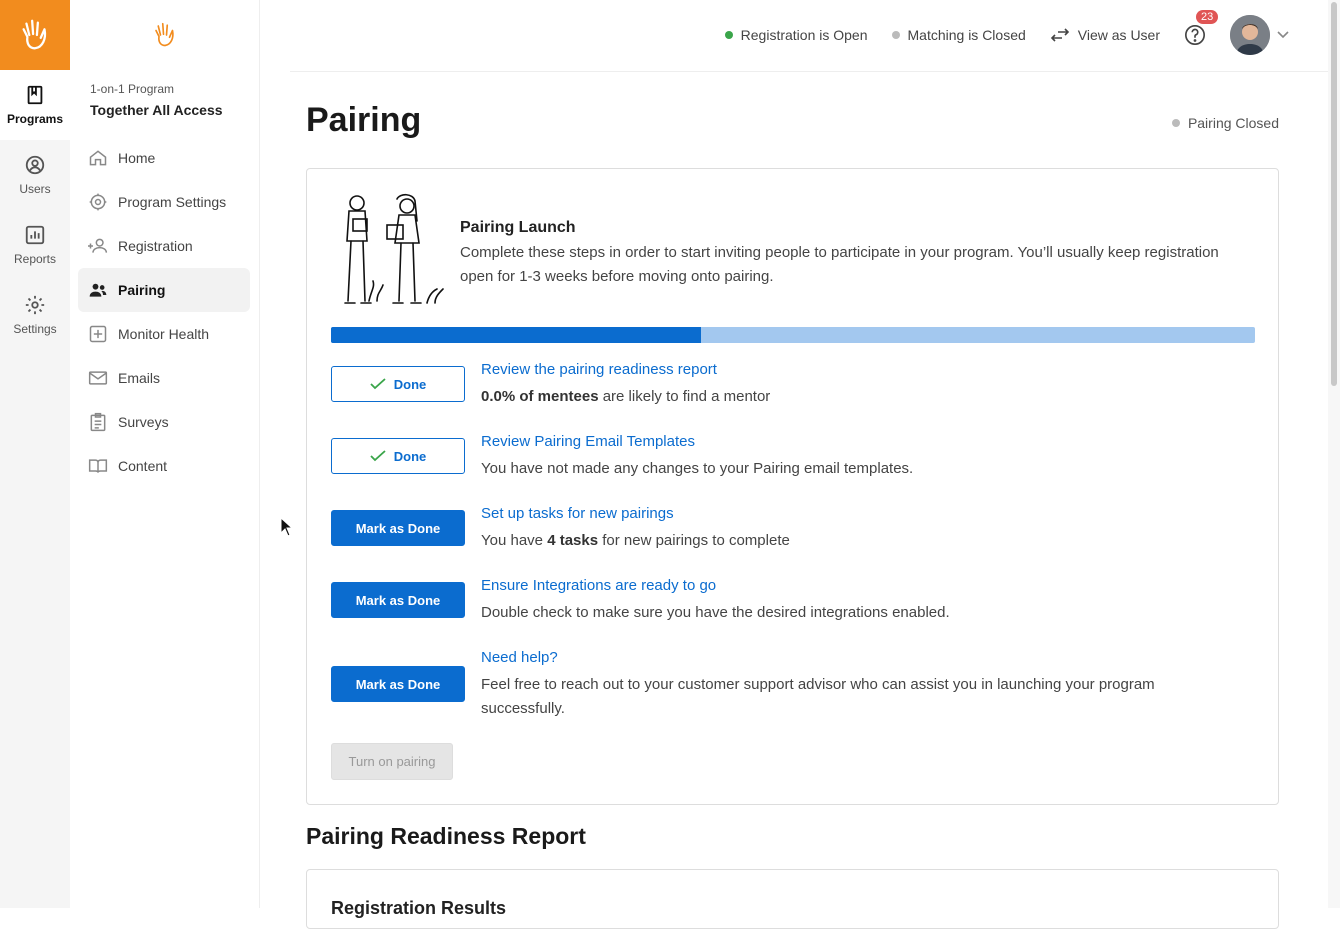 Image resolution: width=1340 pixels, height=929 pixels. Describe the element at coordinates (694, 540) in the screenshot. I see `step-desc-rest: for new pairings to complete` at that location.